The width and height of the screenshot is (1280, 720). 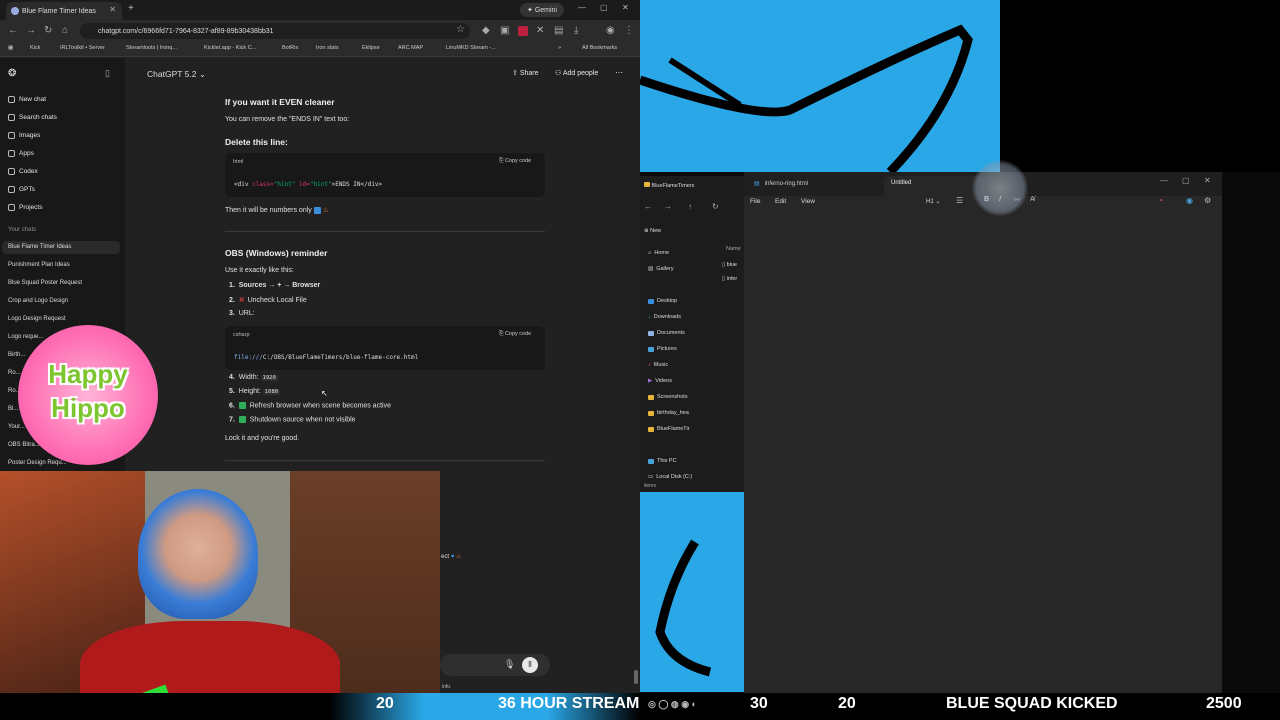 I want to click on more-bookmarks-icon: », so click(x=559, y=48).